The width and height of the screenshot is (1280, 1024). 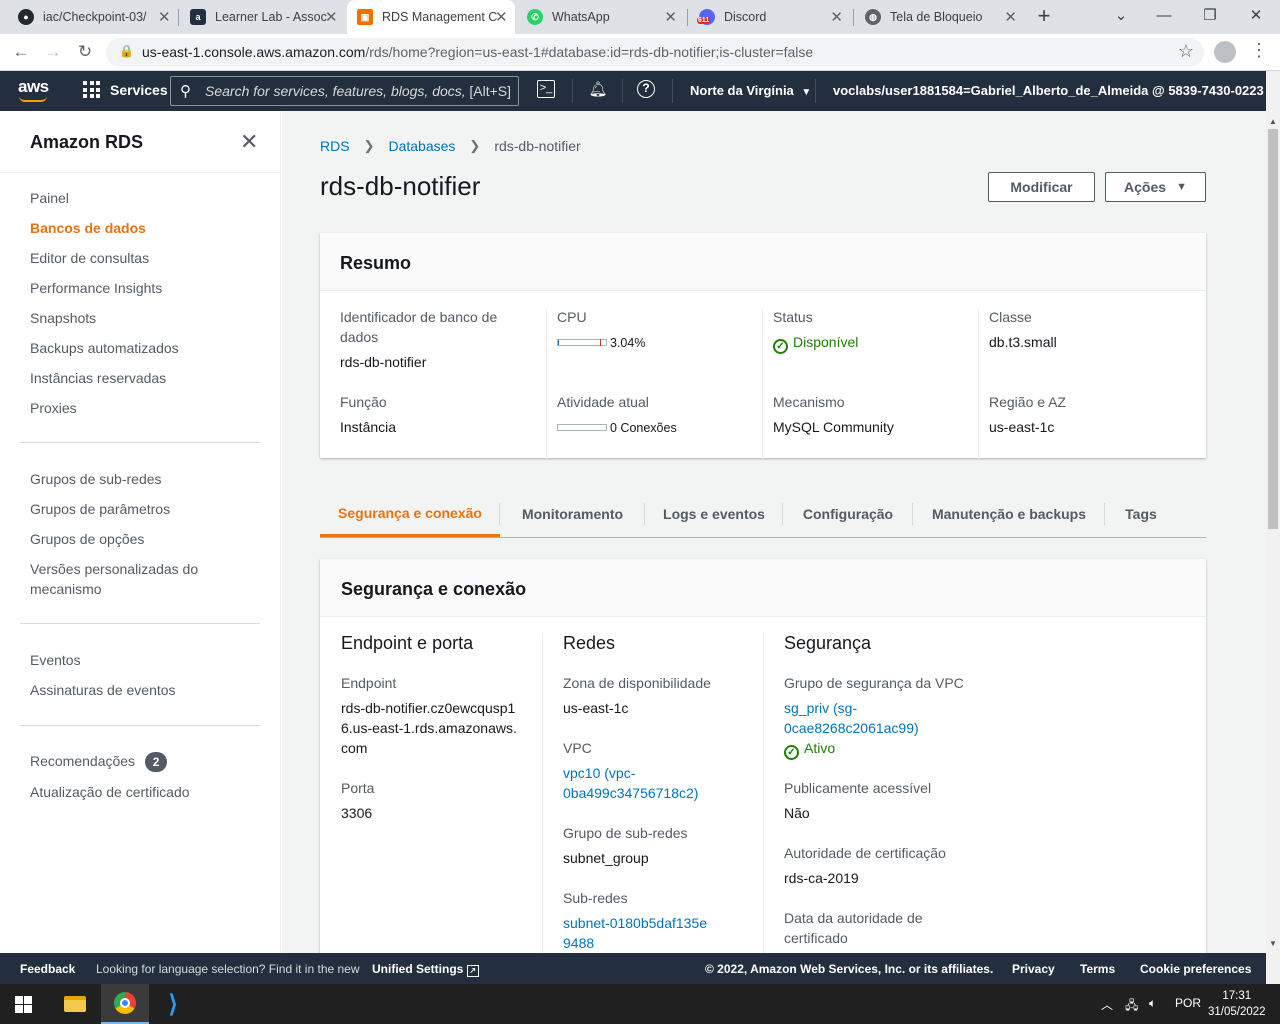 What do you see at coordinates (1164, 17) in the screenshot?
I see `minimize-button: —` at bounding box center [1164, 17].